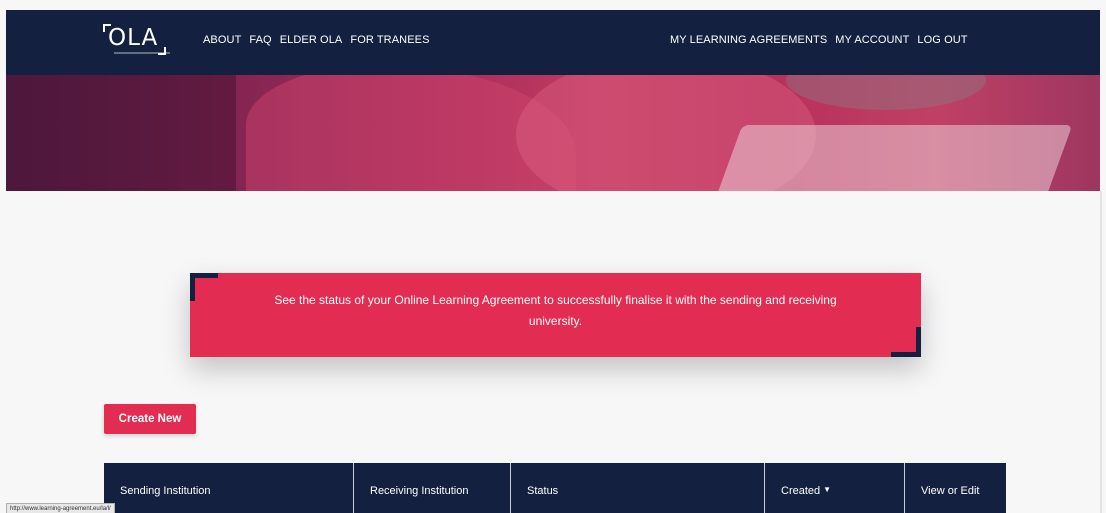  What do you see at coordinates (260, 40) in the screenshot?
I see `nav-faq: FAQ` at bounding box center [260, 40].